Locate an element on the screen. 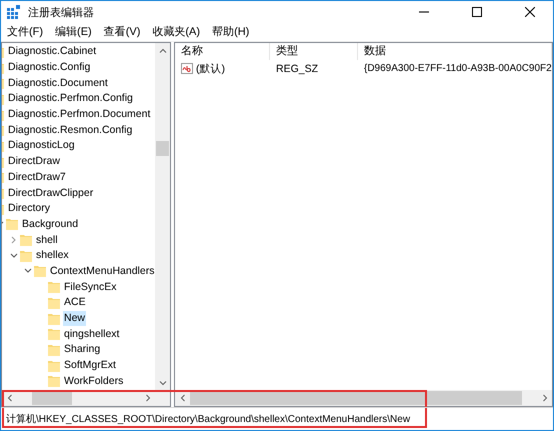 The width and height of the screenshot is (554, 431). string-value-icon is located at coordinates (187, 68).